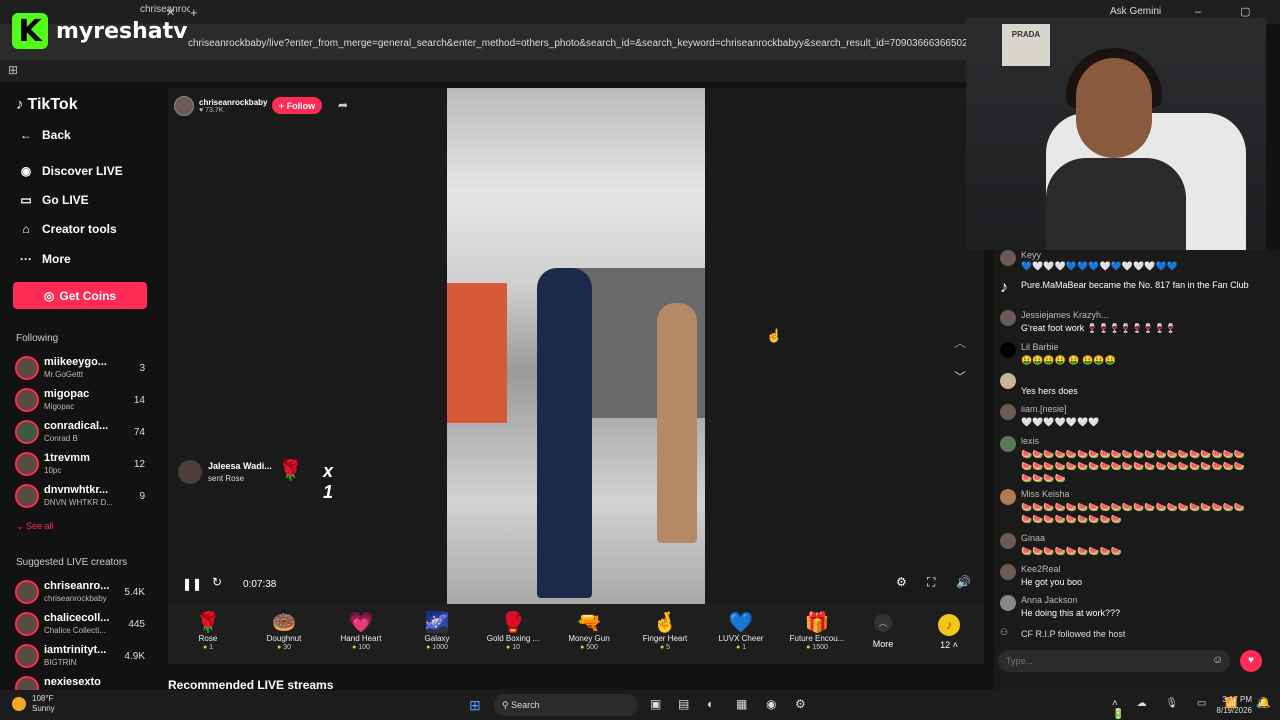  I want to click on suggested-account: iamtrinityt... BIGTRIN 4.9K, so click(82, 657).